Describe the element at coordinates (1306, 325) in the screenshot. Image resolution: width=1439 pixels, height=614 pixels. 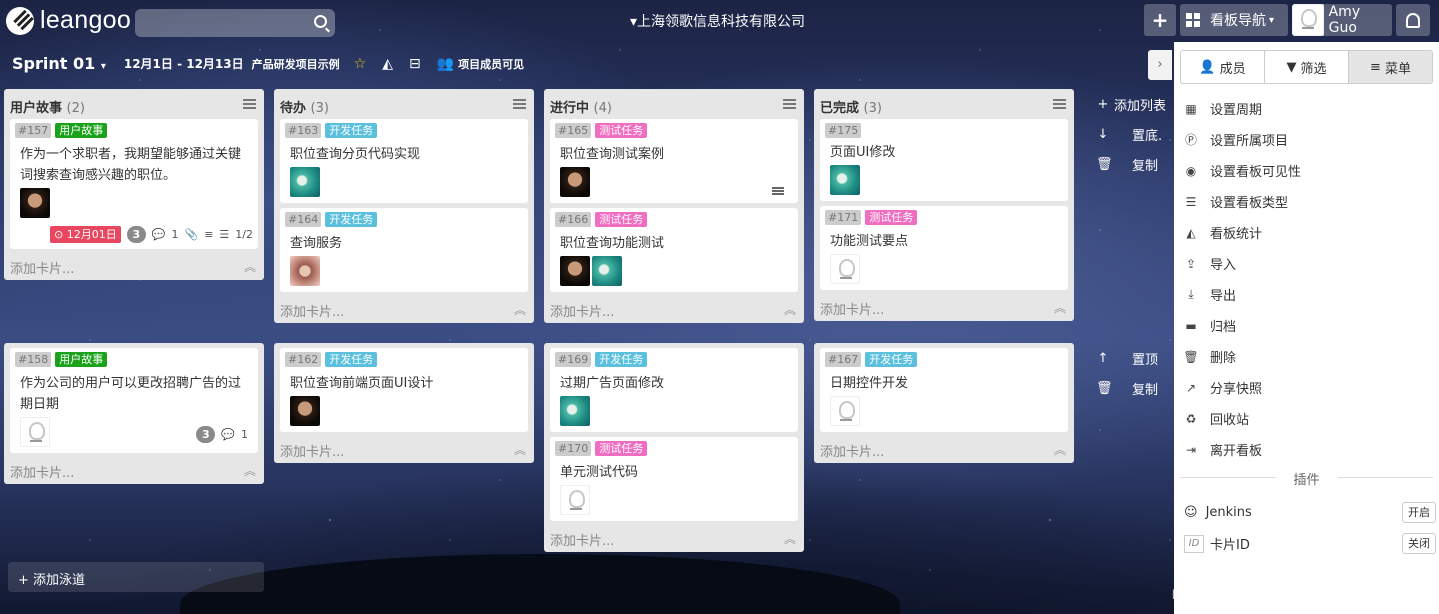
I see `menu-item-archive: ▬ 归档` at that location.